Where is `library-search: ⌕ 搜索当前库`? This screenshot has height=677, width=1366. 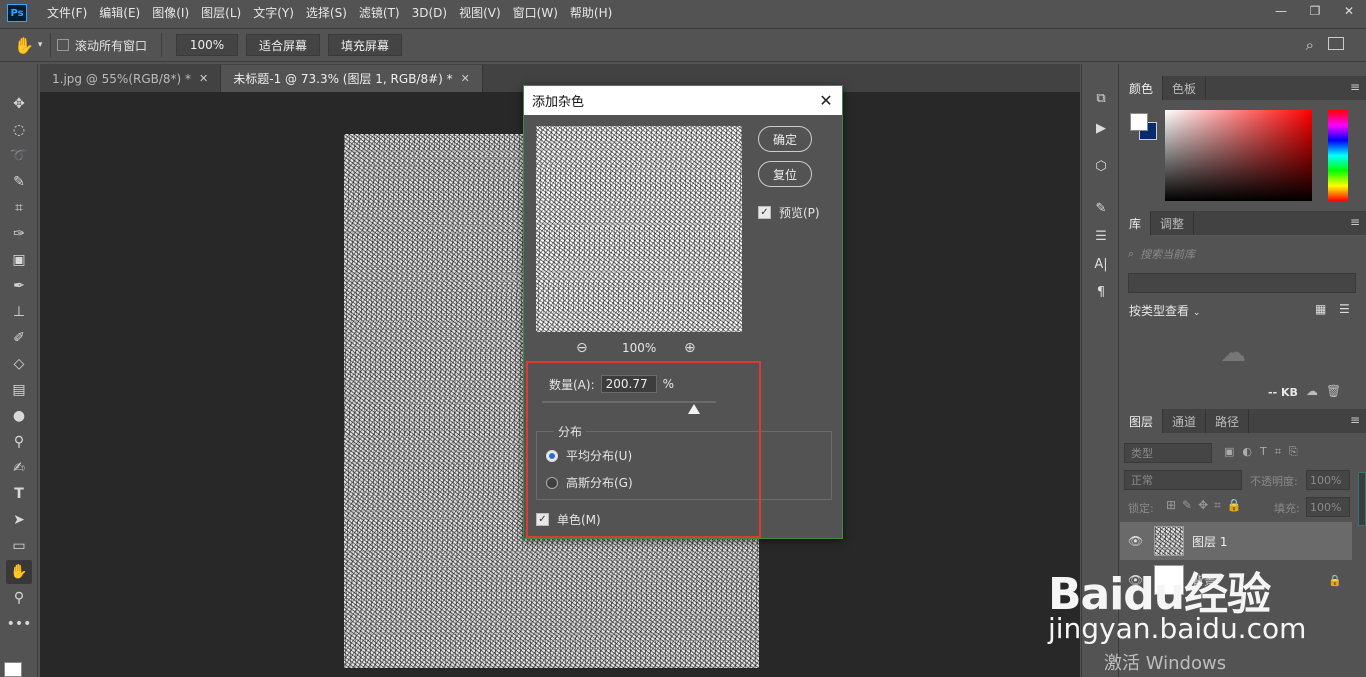 library-search: ⌕ 搜索当前库 is located at coordinates (1243, 254).